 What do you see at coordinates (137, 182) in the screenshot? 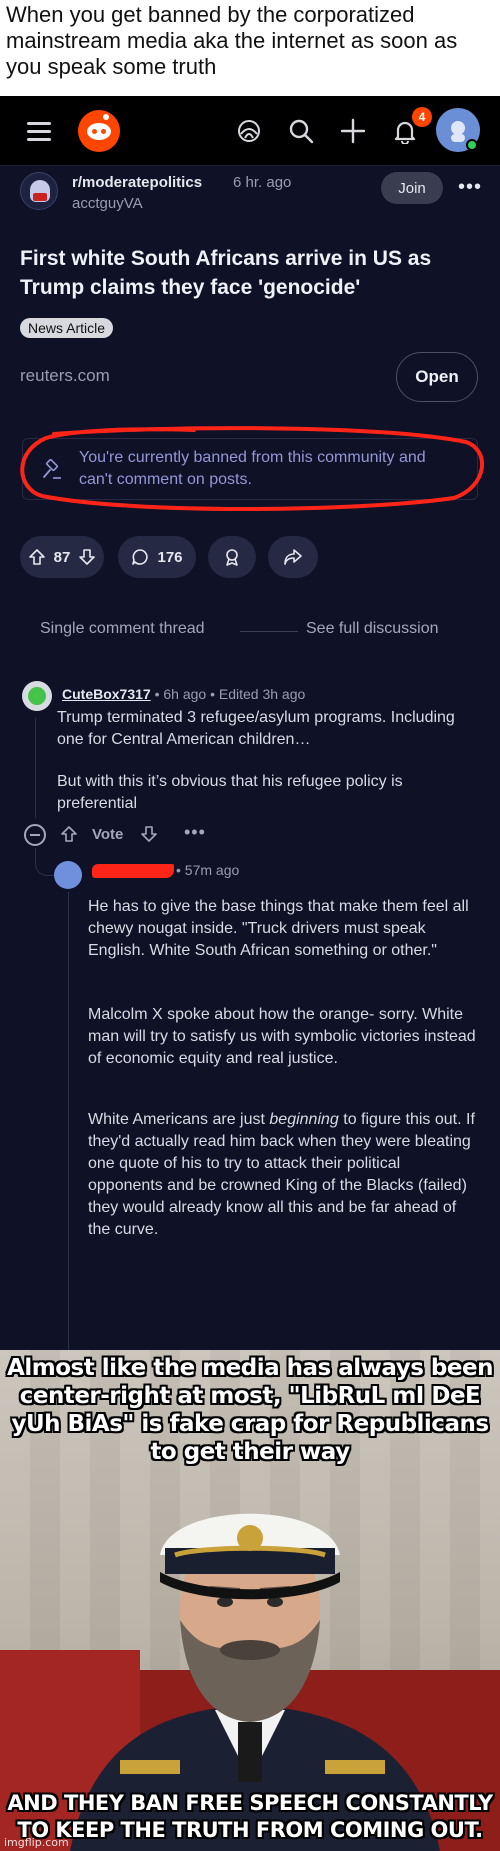
I see `subreddit-name: r/moderatepolitics` at bounding box center [137, 182].